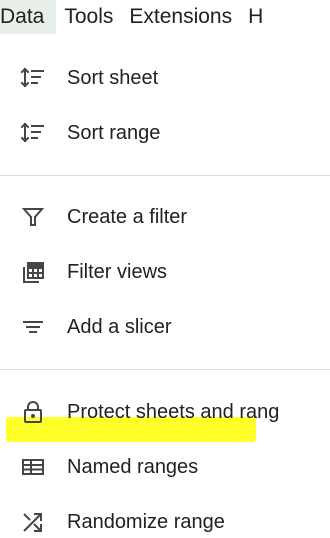 This screenshot has height=538, width=330. What do you see at coordinates (133, 467) in the screenshot?
I see `menu-item-label: Named ranges` at bounding box center [133, 467].